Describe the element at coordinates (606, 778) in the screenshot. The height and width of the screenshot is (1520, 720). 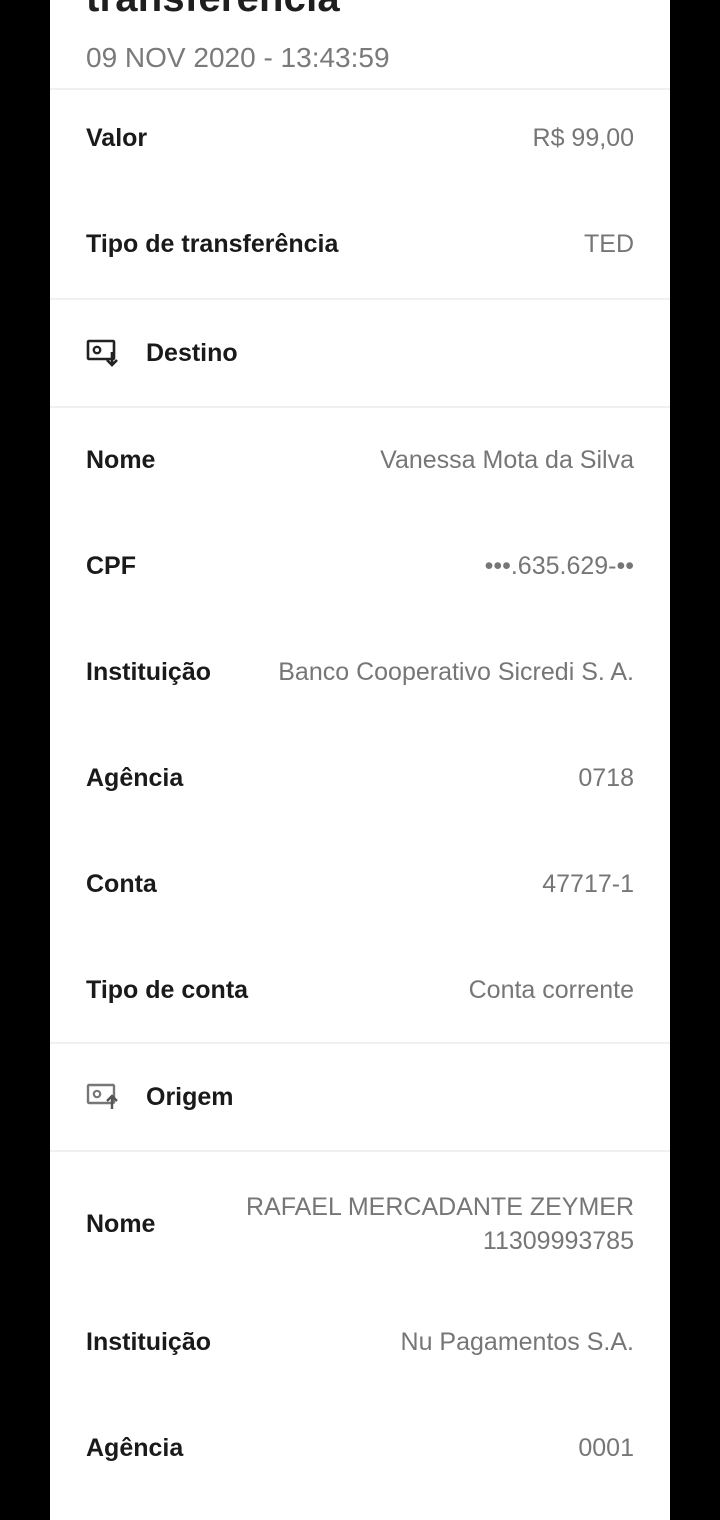
I see `destino-agencia-value: 0718` at that location.